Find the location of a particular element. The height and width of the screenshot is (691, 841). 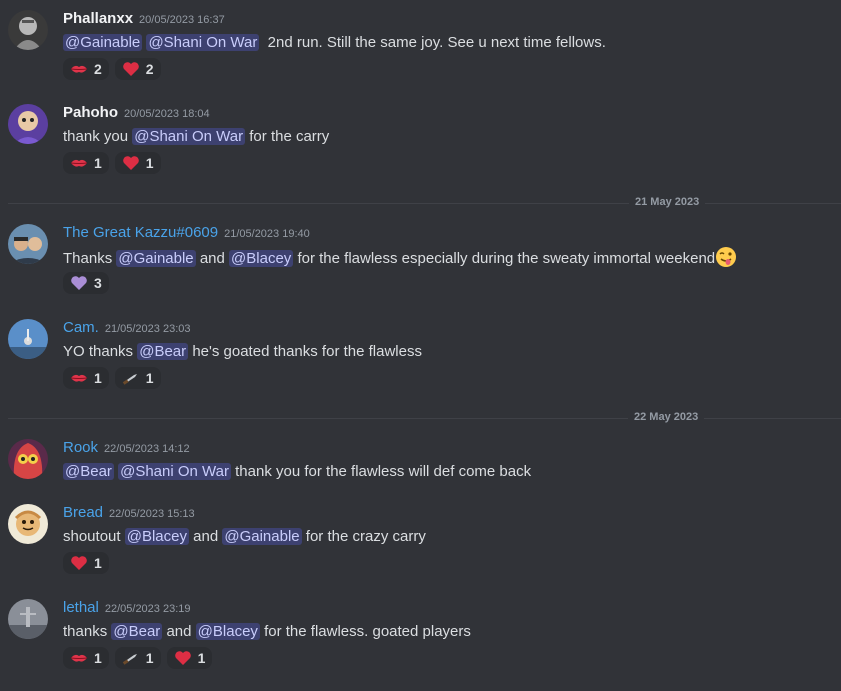

timestamp: 21/05/2023 23:03 is located at coordinates (147, 329).